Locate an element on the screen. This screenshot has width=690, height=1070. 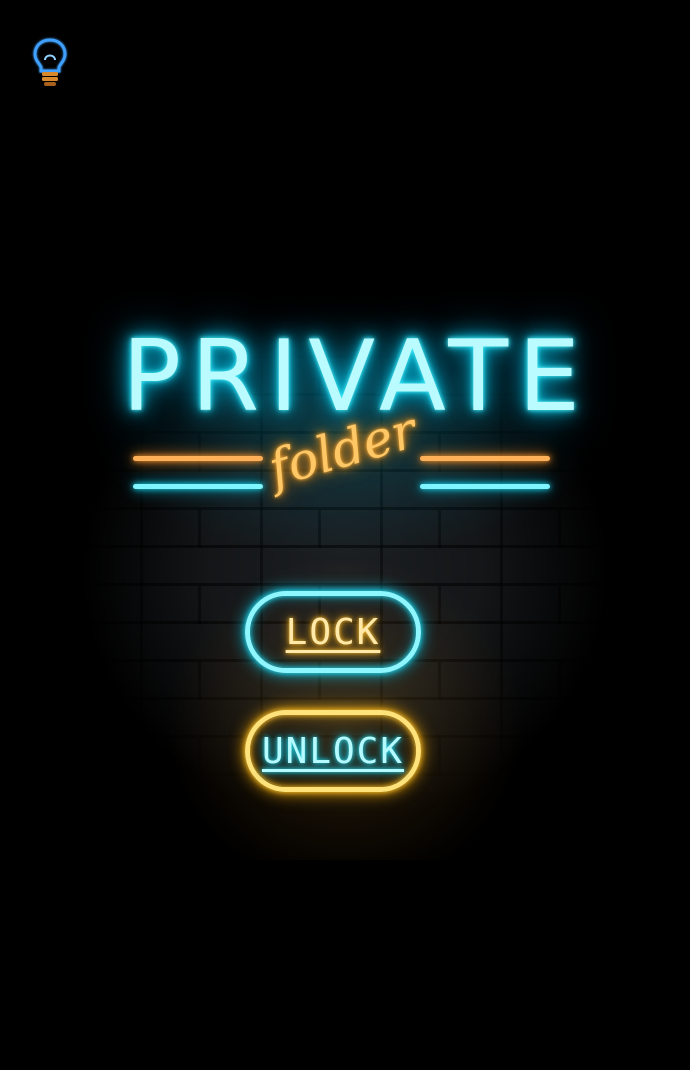
sign-title: PRIVATE is located at coordinates (356, 377).